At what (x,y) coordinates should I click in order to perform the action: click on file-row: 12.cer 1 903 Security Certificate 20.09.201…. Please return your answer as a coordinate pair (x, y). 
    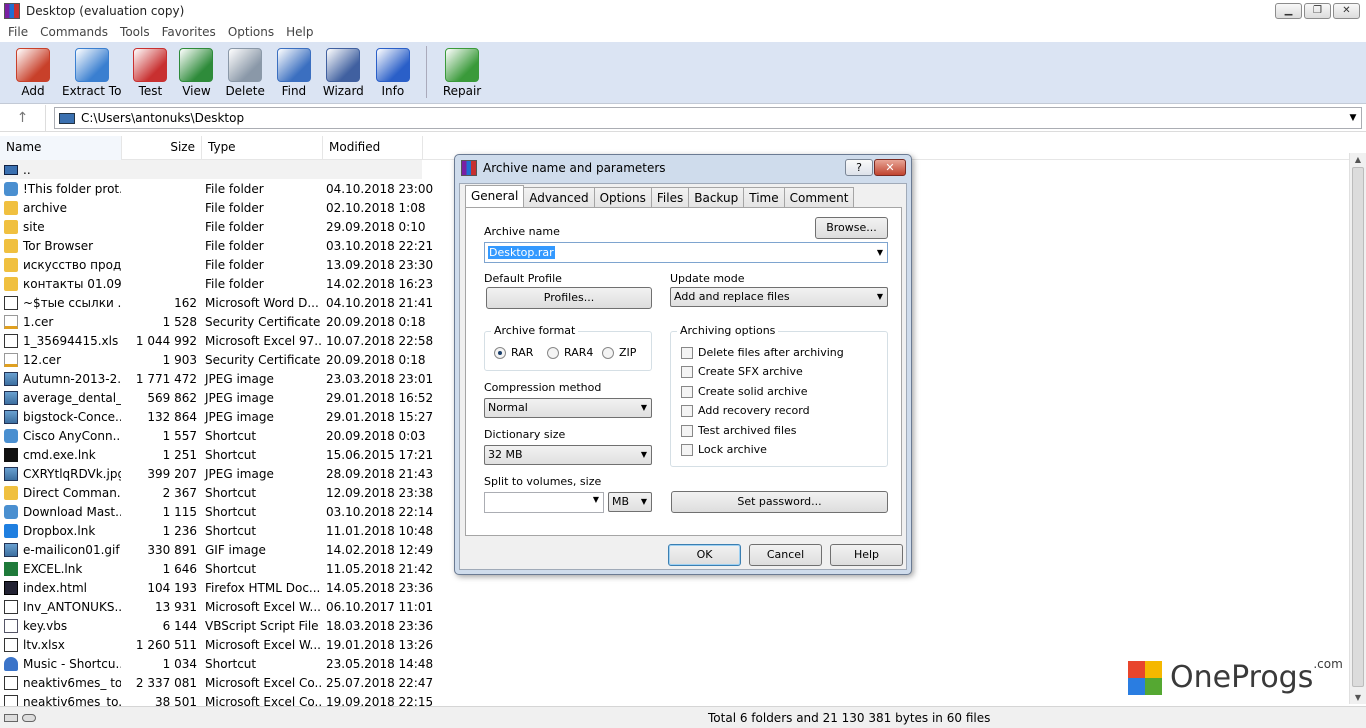
    Looking at the image, I should click on (212, 359).